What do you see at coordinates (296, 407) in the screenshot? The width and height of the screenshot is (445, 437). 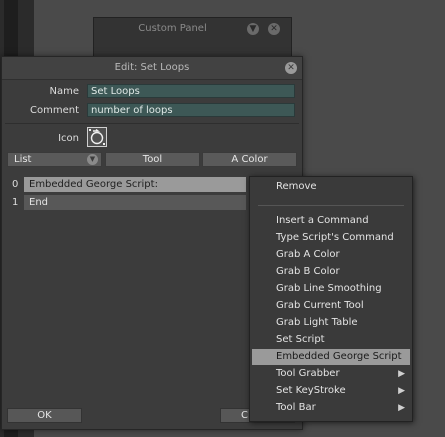 I see `menu-item-label: Tool Bar` at bounding box center [296, 407].